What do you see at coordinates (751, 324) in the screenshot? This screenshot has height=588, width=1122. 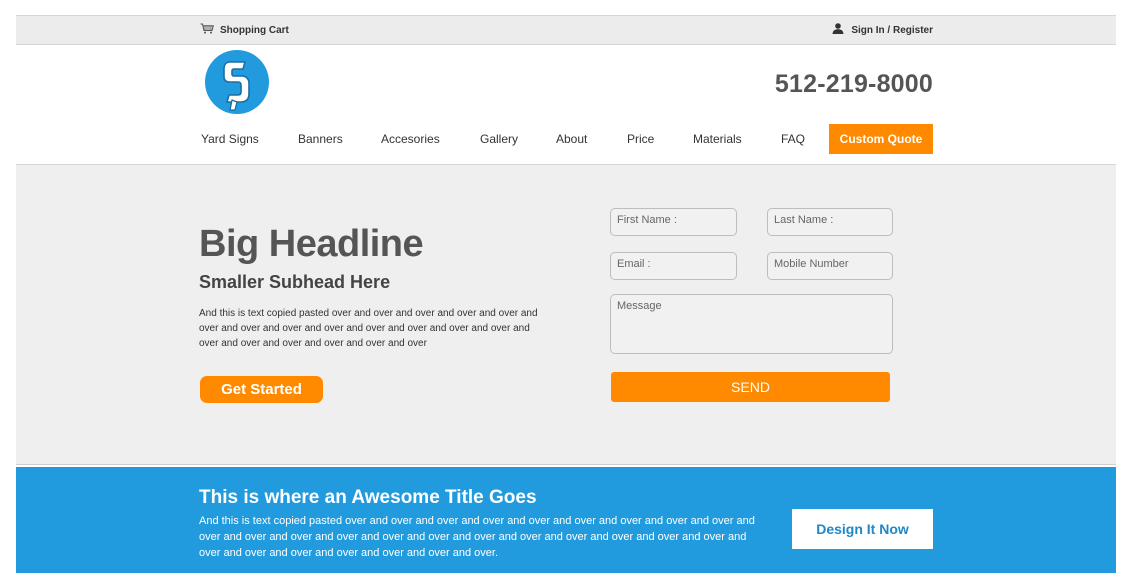 I see `message-textarea: Message` at bounding box center [751, 324].